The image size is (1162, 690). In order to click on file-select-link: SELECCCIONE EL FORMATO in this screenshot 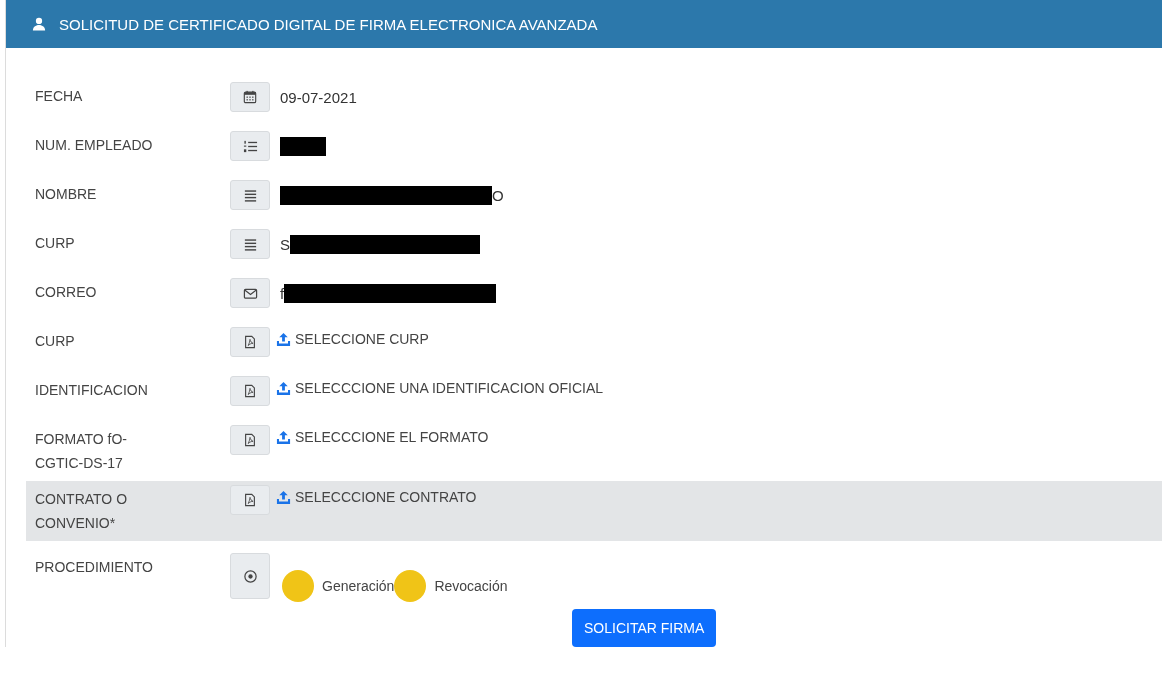, I will do `click(392, 437)`.